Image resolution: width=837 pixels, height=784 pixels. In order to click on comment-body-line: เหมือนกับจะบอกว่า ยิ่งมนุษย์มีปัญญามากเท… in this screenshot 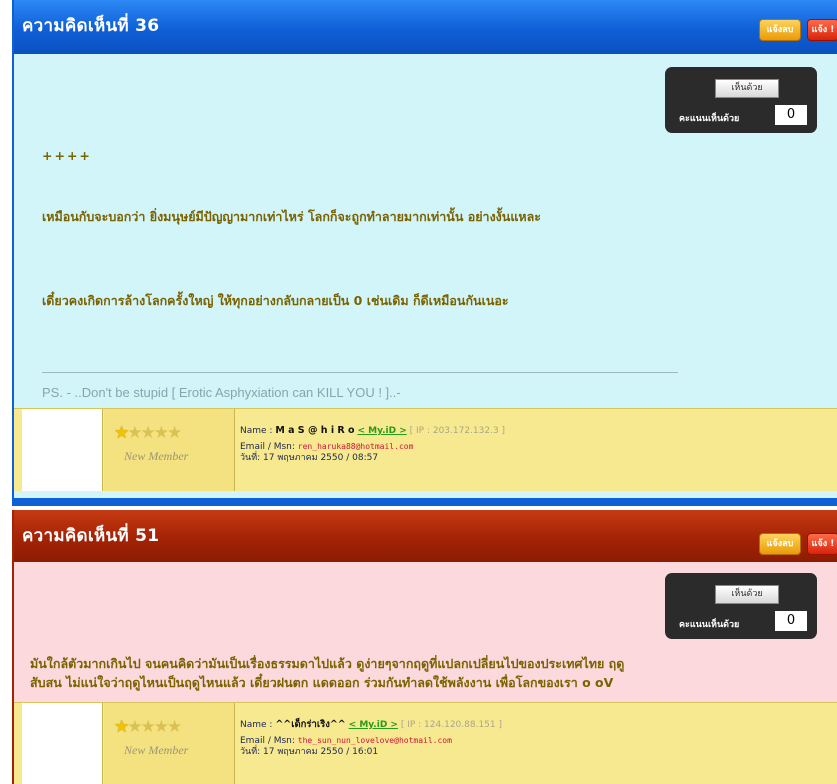, I will do `click(291, 216)`.